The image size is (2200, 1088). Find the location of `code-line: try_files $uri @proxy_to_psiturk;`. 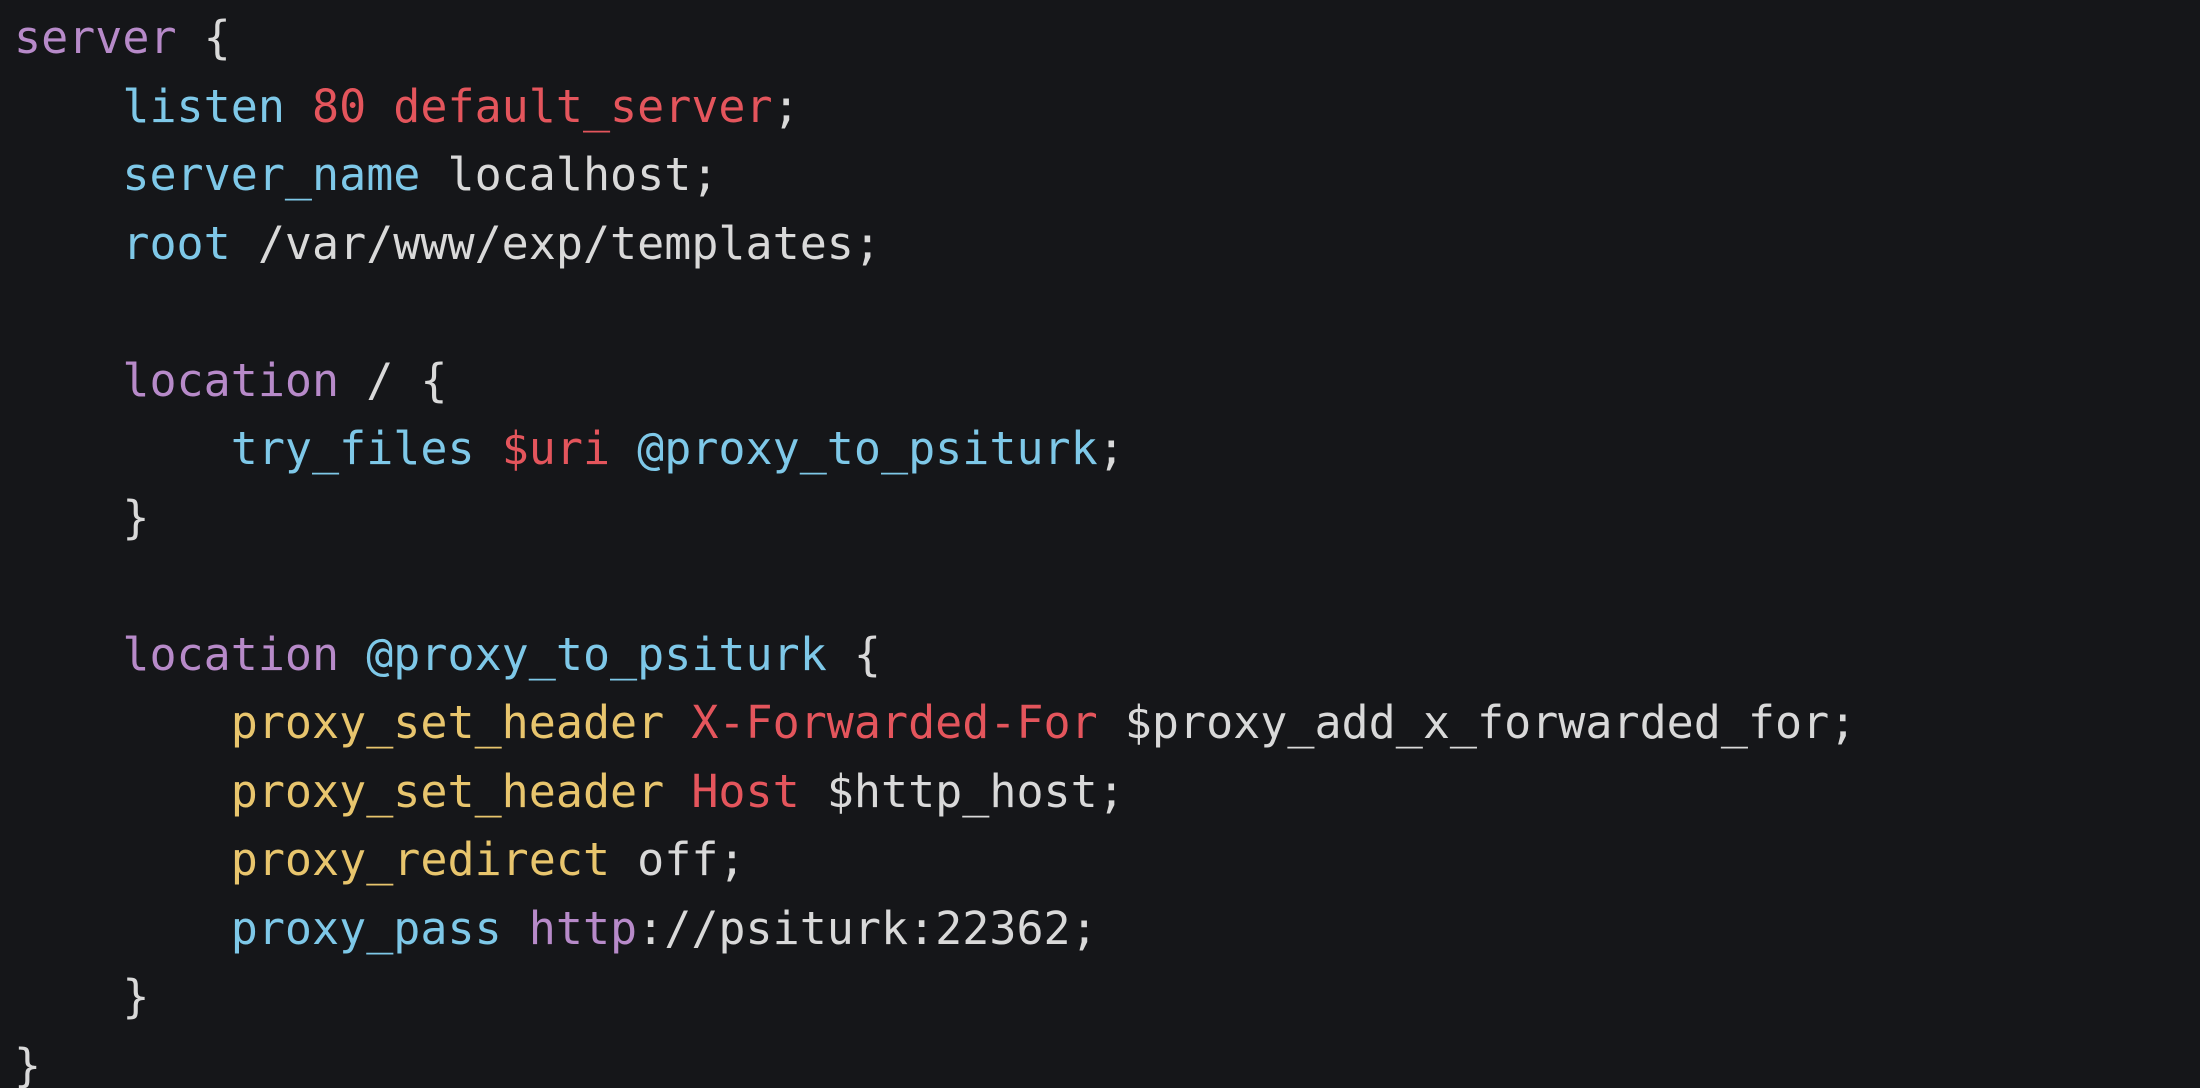

code-line: try_files $uri @proxy_to_psiturk; is located at coordinates (1107, 449).